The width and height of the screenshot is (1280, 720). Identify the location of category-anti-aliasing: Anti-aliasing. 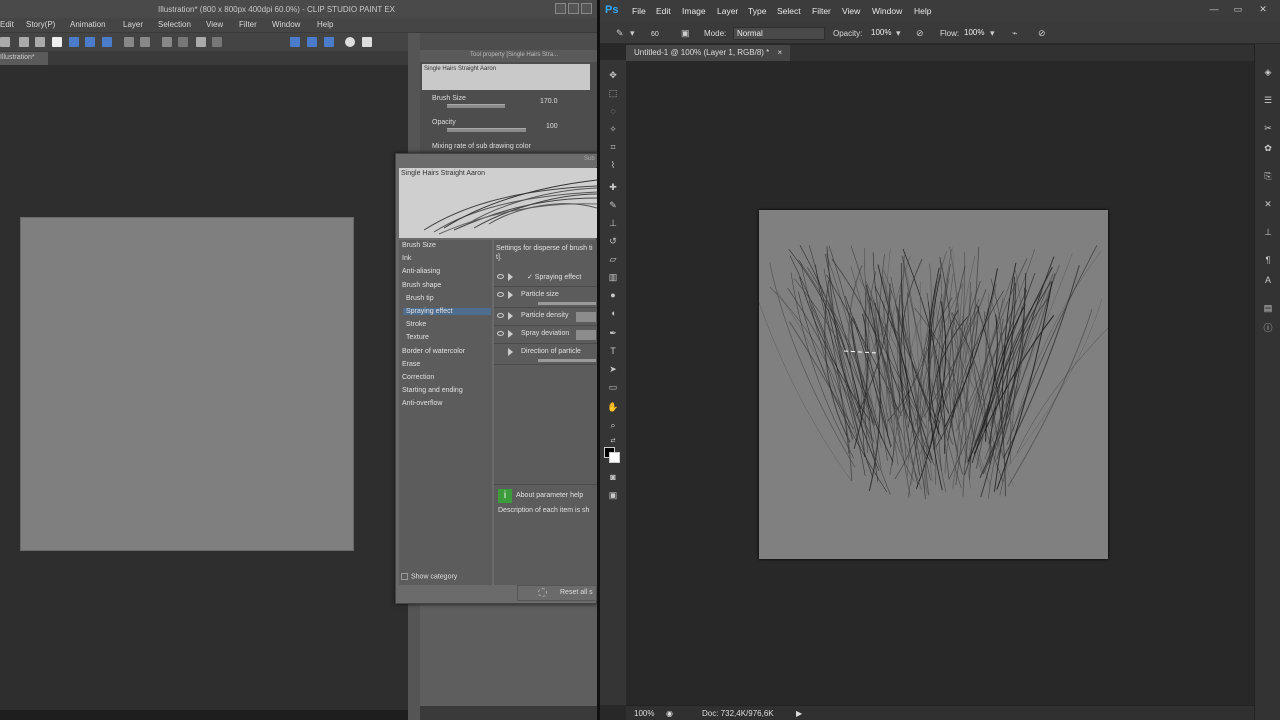
(421, 271).